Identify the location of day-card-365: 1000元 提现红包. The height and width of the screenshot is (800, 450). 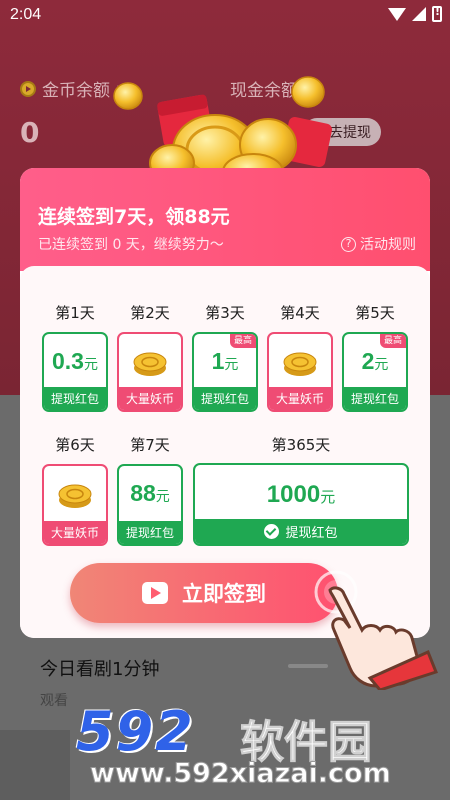
(301, 504).